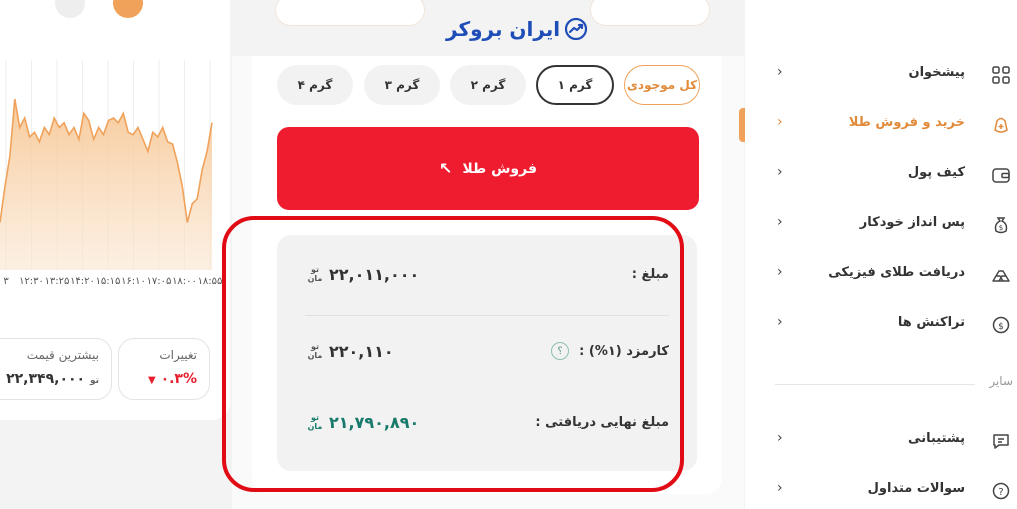 The width and height of the screenshot is (1017, 509). What do you see at coordinates (575, 85) in the screenshot?
I see `gram-option-1: ۱ گرم` at bounding box center [575, 85].